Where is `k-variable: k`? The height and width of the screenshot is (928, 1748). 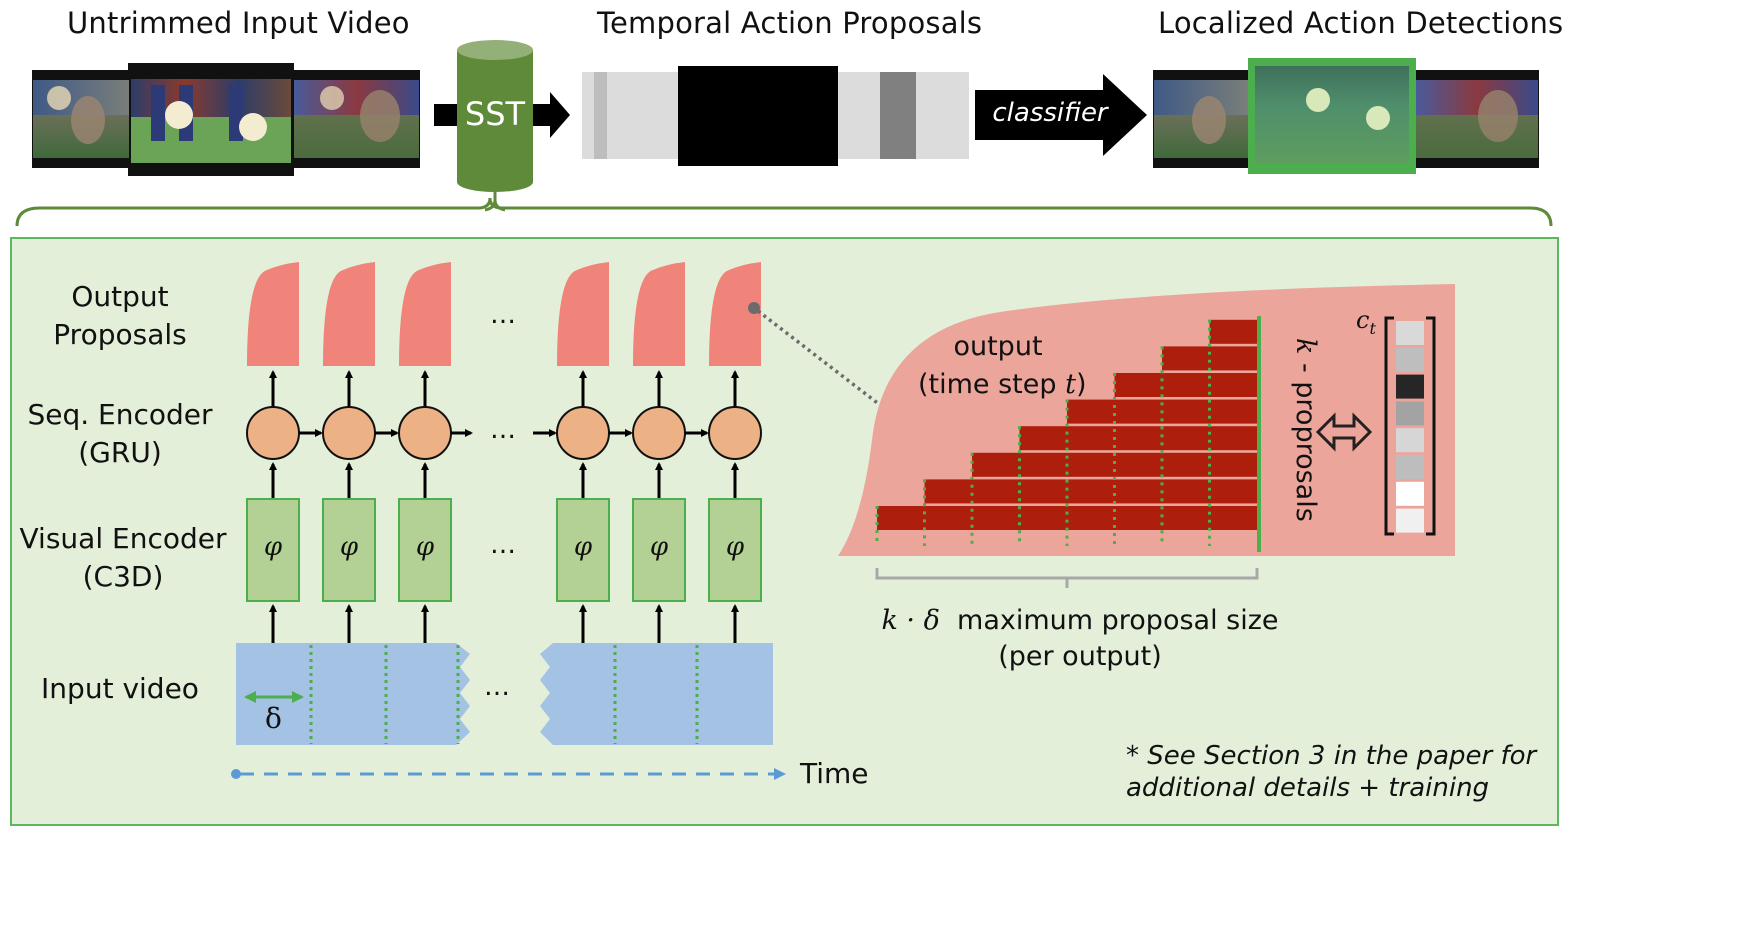
k-variable: k is located at coordinates (1305, 346).